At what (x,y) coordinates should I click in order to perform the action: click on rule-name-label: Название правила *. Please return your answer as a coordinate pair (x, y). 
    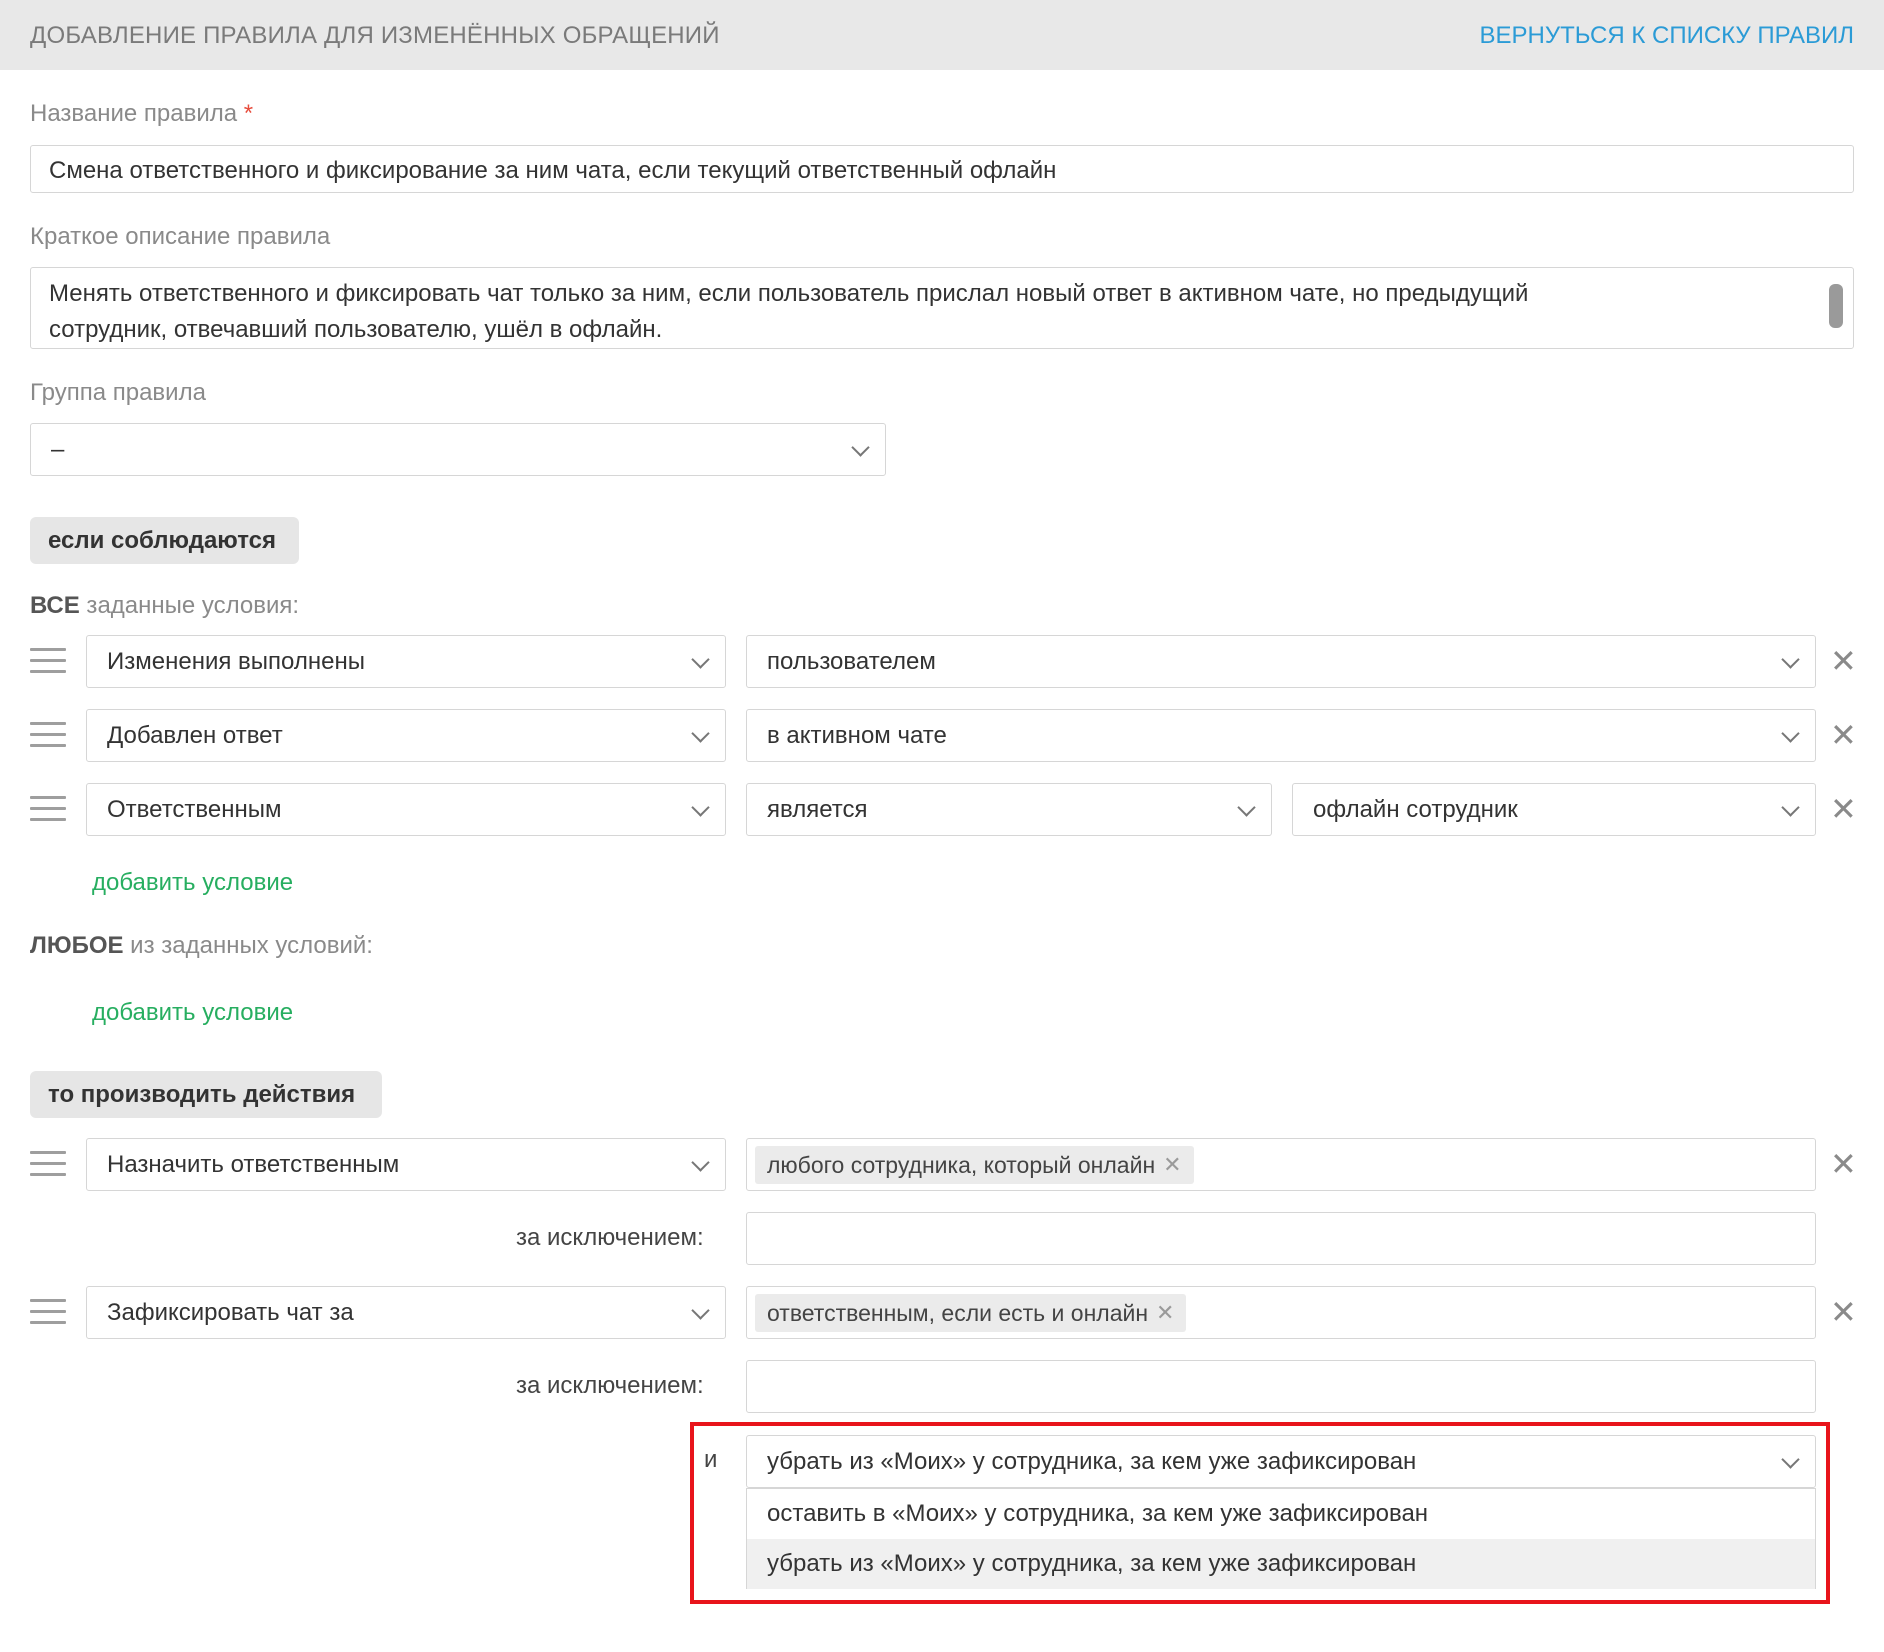
    Looking at the image, I should click on (141, 114).